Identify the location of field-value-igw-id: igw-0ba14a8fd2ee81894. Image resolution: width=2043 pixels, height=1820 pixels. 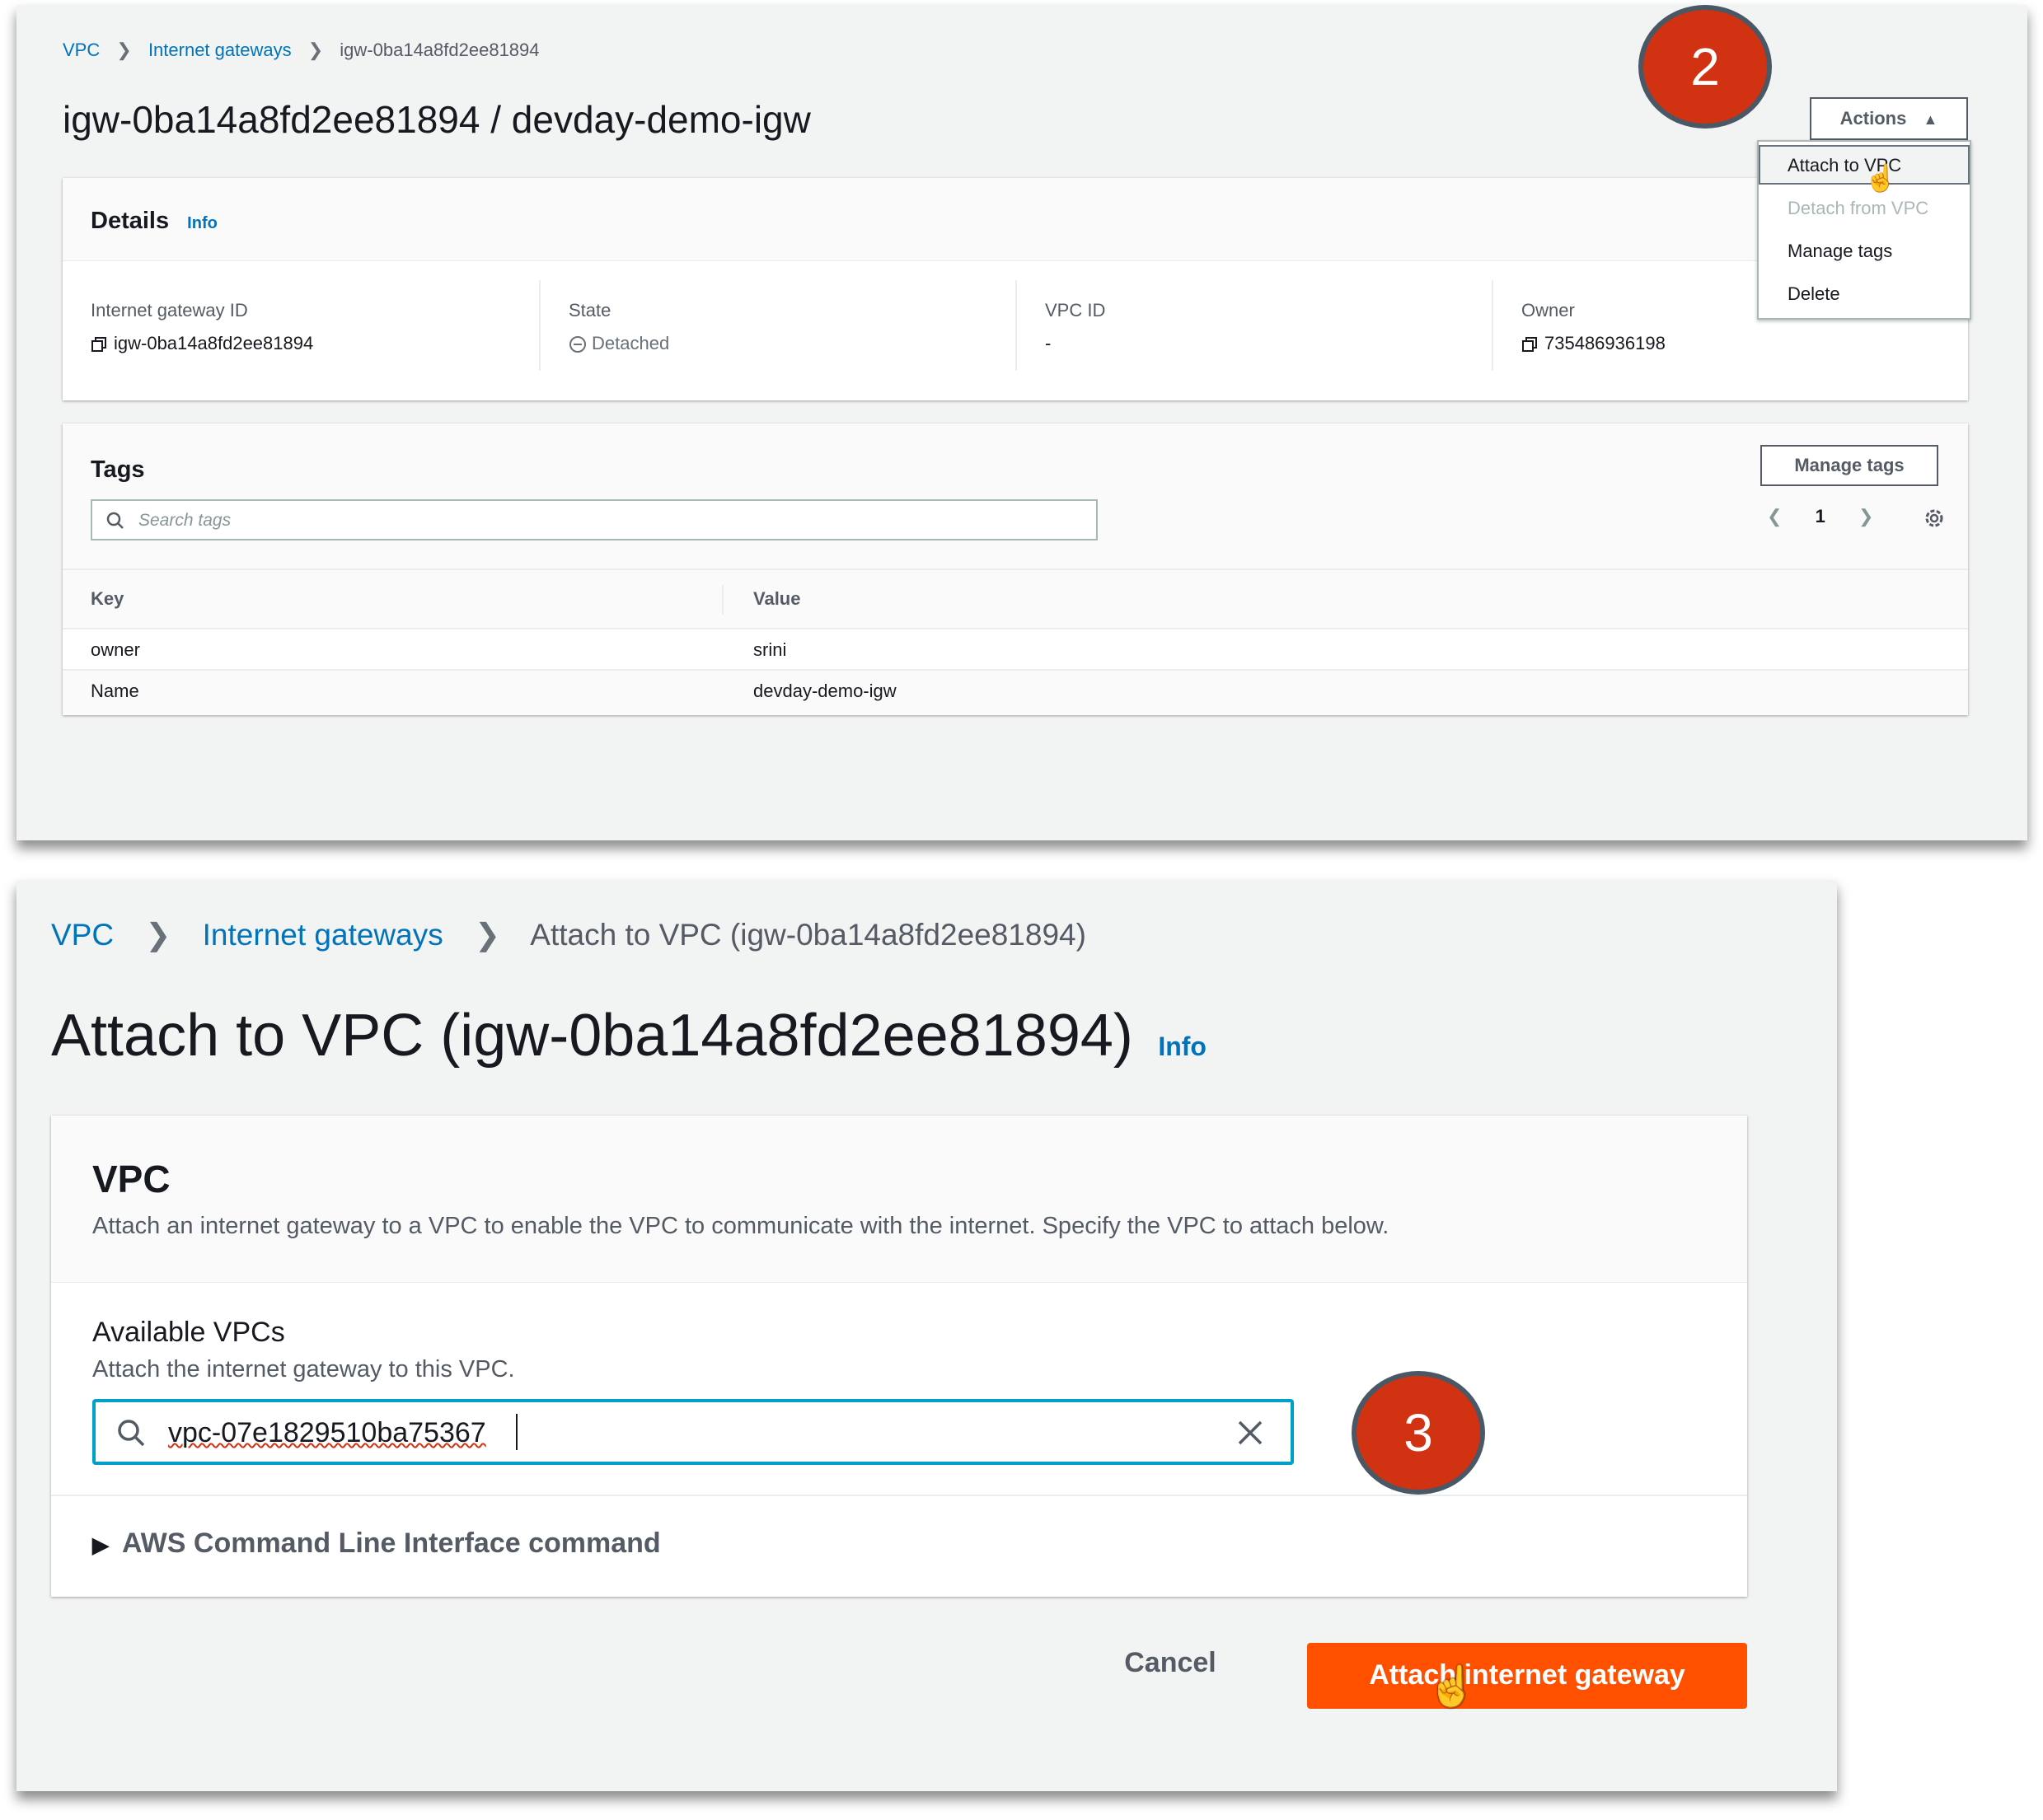
(214, 343).